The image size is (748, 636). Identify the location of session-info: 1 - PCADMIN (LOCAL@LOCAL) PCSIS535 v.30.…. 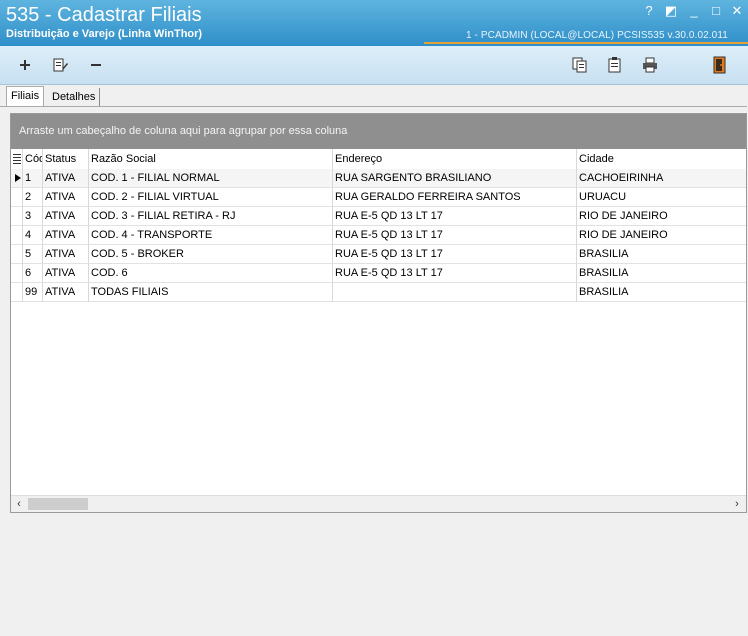
(597, 35).